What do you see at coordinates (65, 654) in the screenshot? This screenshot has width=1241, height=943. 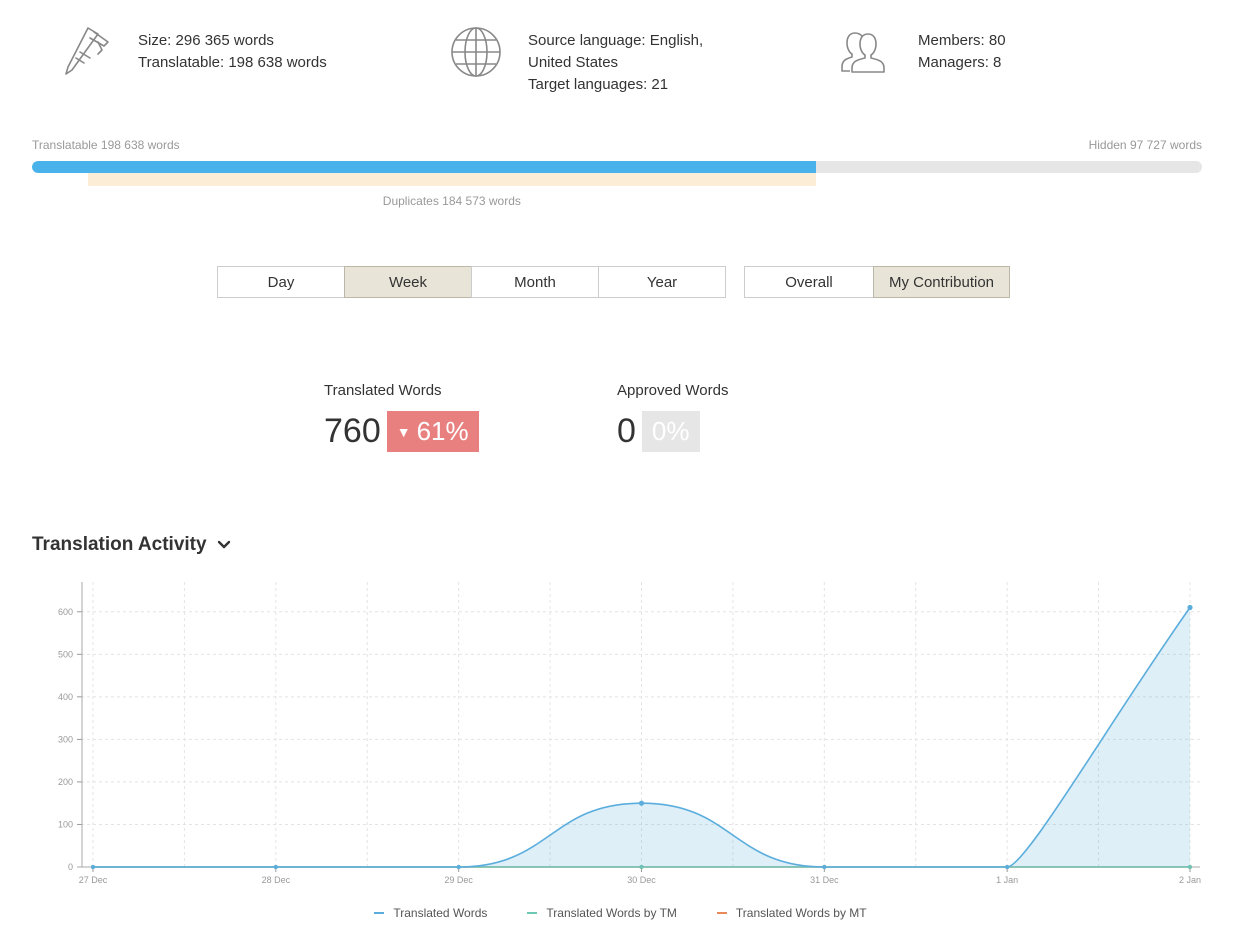 I see `y-tick-label: 500` at bounding box center [65, 654].